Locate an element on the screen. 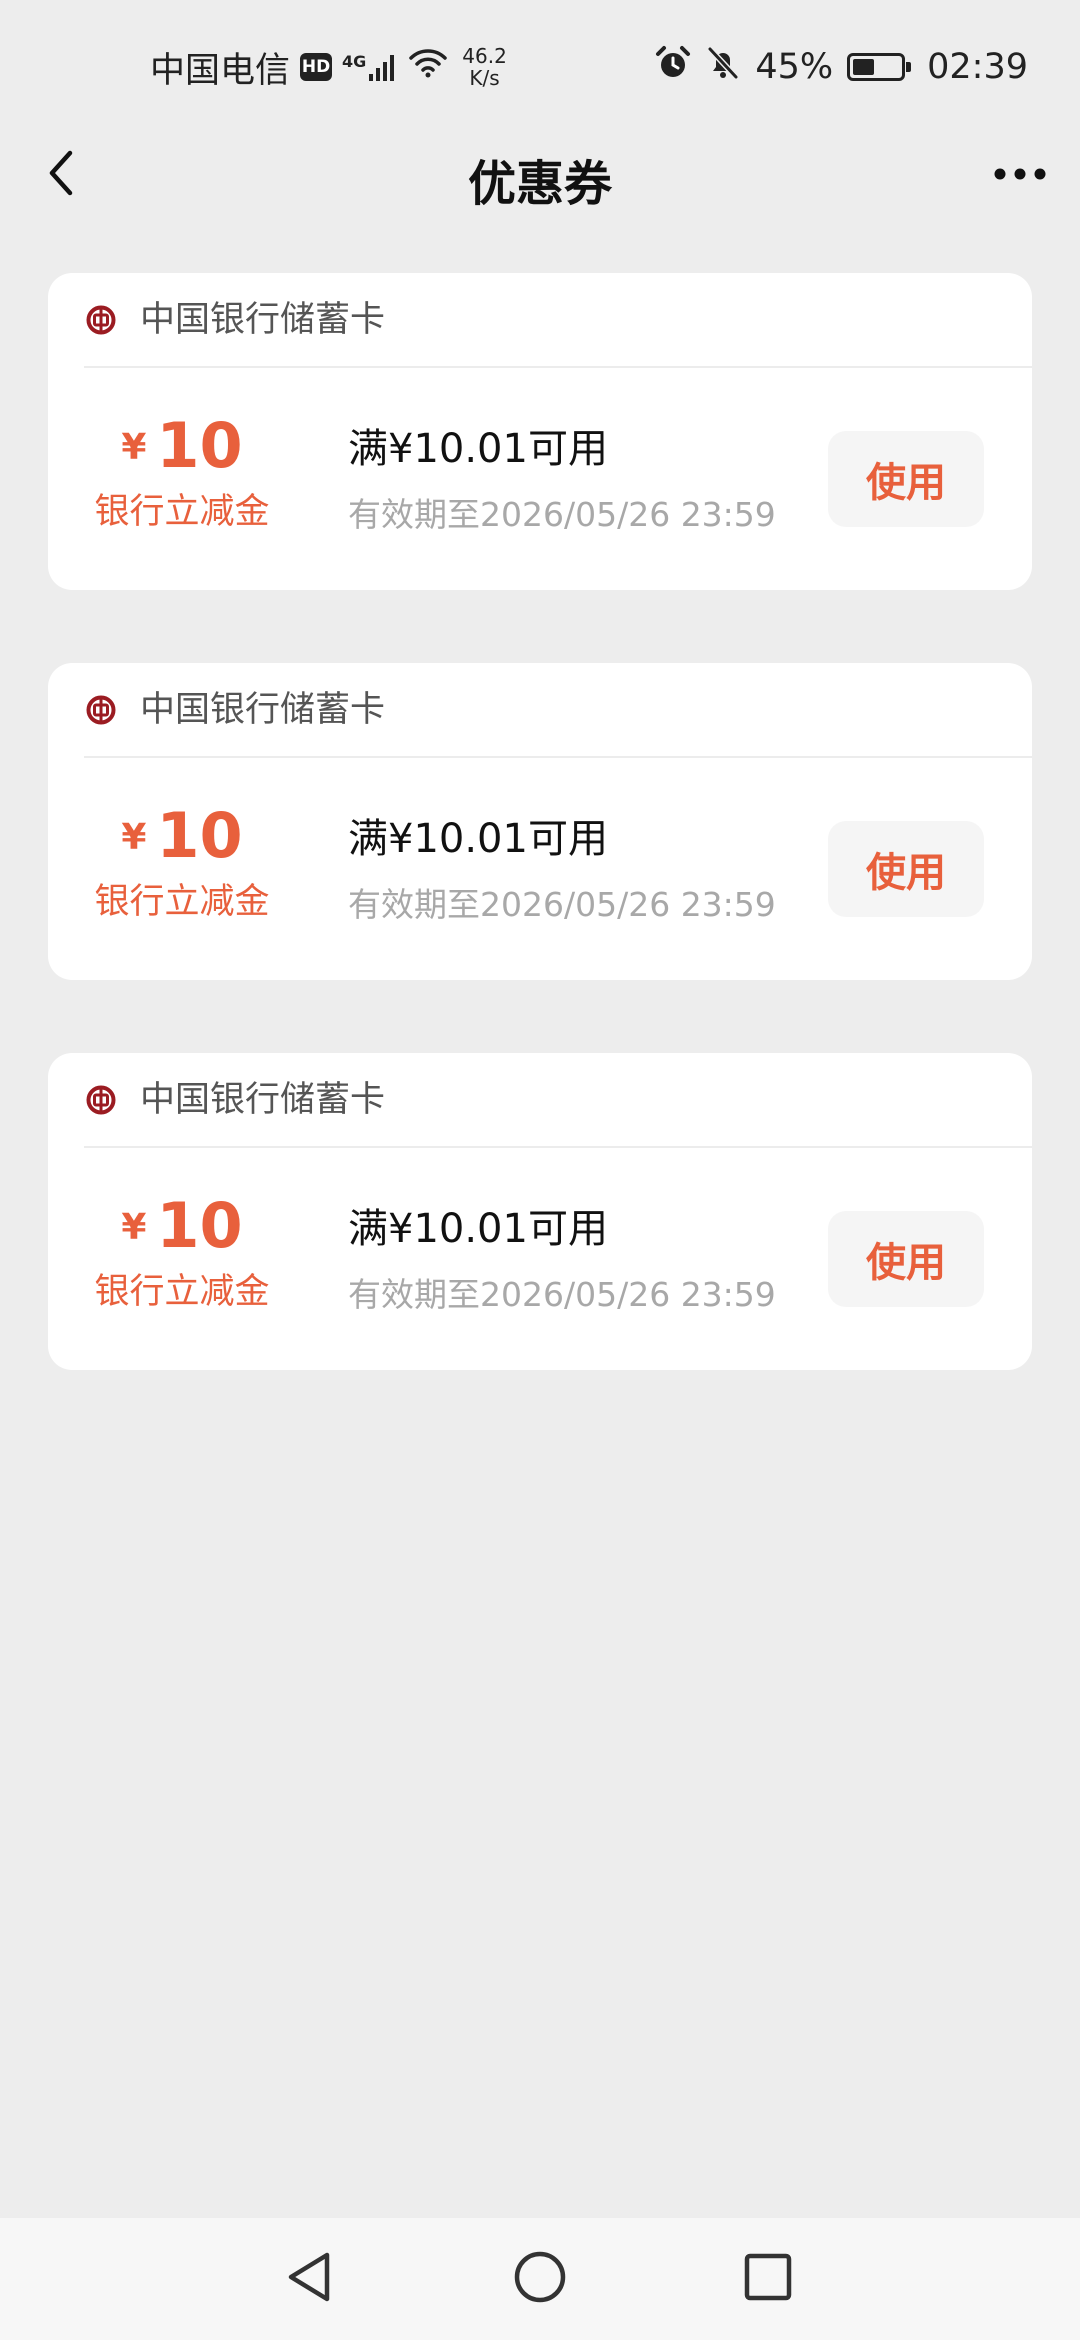  page-title: 优惠券 is located at coordinates (539, 184).